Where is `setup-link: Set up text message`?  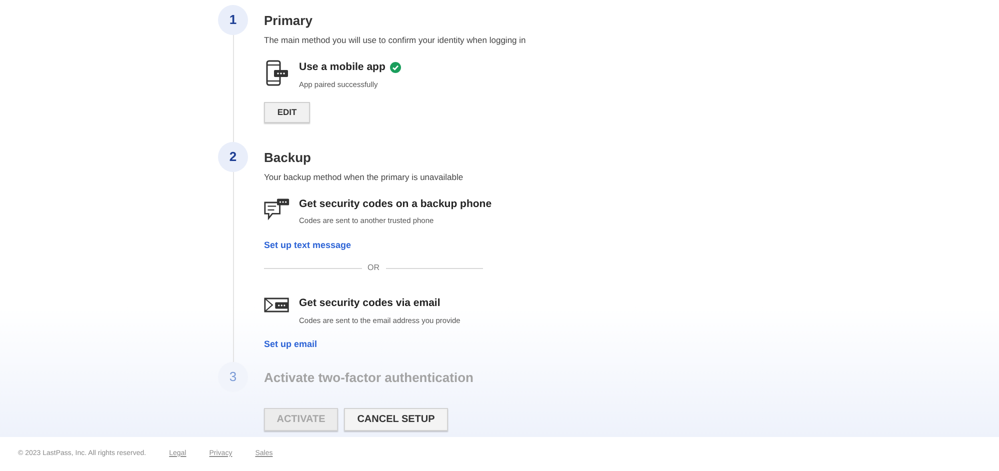 setup-link: Set up text message is located at coordinates (308, 245).